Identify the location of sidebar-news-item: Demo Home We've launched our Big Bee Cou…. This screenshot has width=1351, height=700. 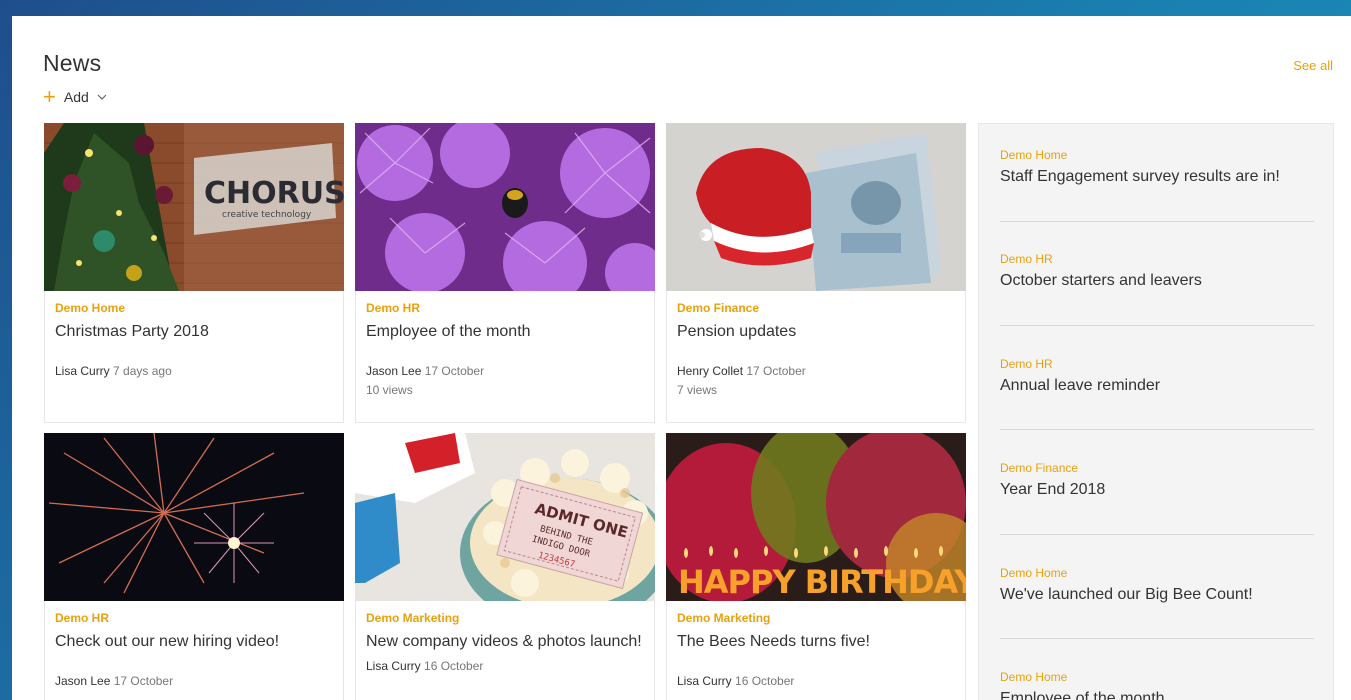
(1157, 585).